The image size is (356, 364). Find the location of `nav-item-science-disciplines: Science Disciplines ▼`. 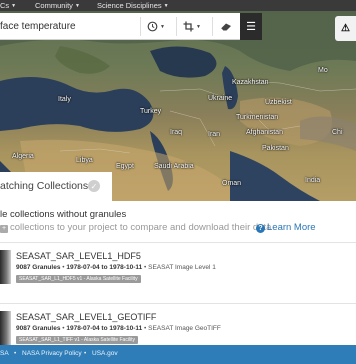

nav-item-science-disciplines: Science Disciplines ▼ is located at coordinates (133, 5).